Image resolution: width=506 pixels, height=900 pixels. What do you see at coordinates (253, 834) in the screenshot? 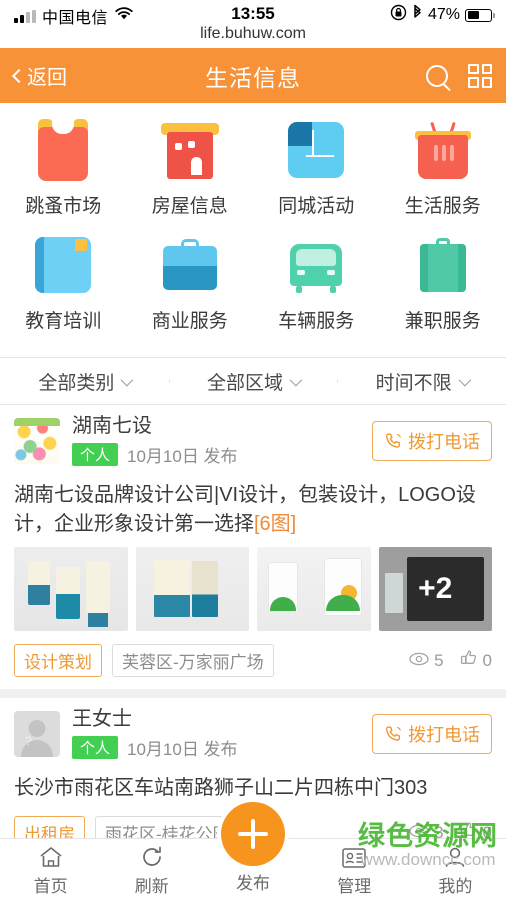
I see `publish-fab-button` at bounding box center [253, 834].